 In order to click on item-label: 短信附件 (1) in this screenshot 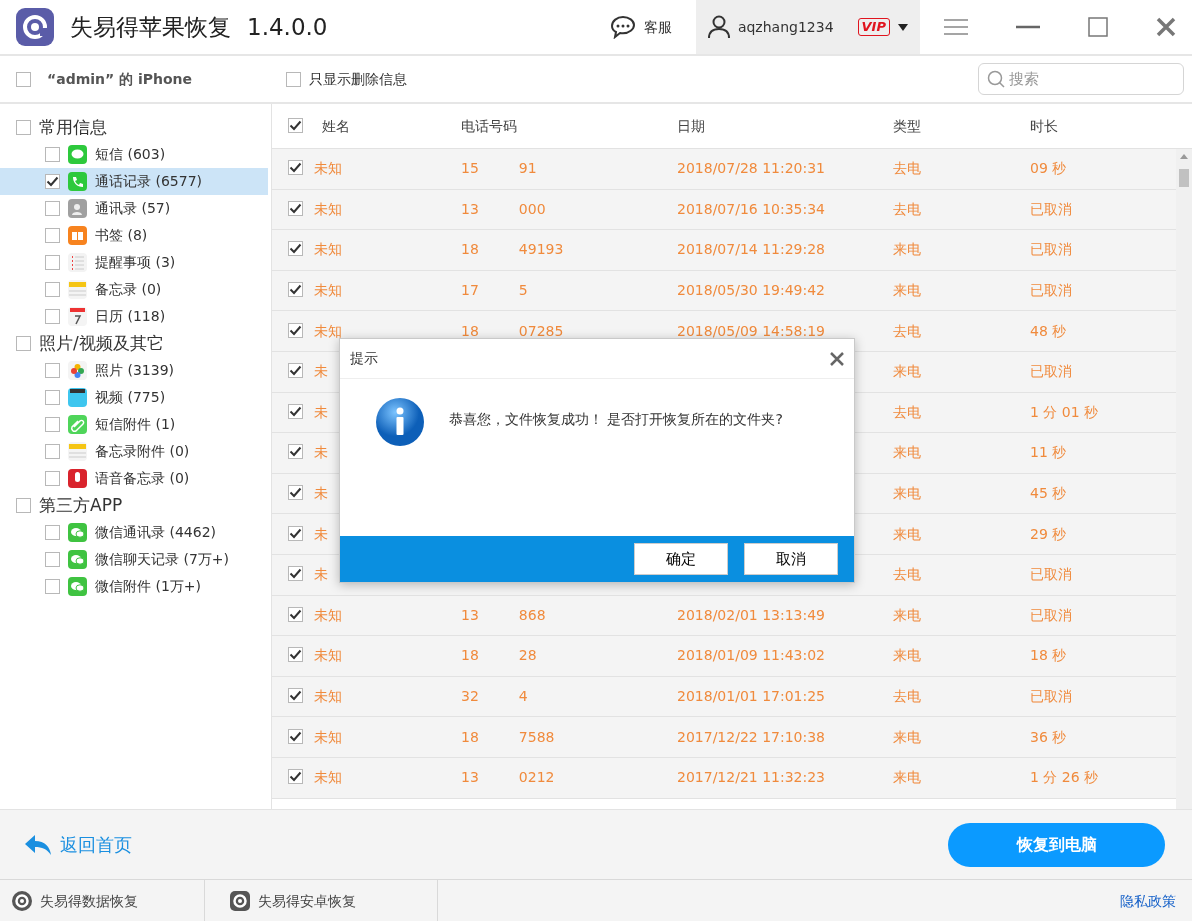, I will do `click(135, 424)`.